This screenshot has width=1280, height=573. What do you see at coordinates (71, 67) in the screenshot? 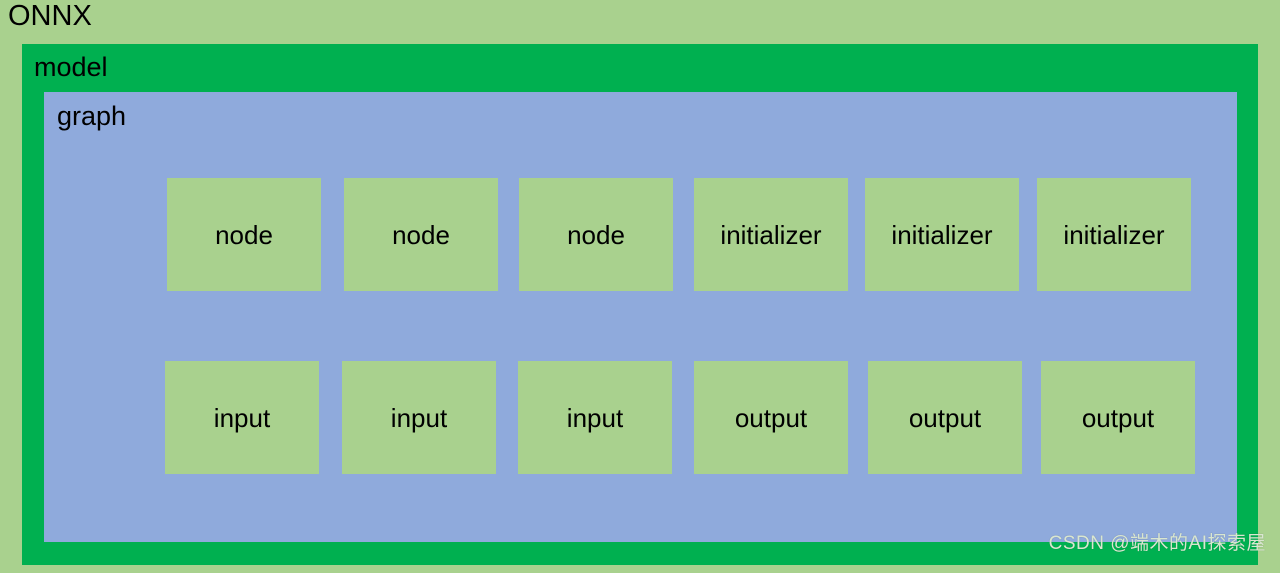
I see `model-label: model` at bounding box center [71, 67].